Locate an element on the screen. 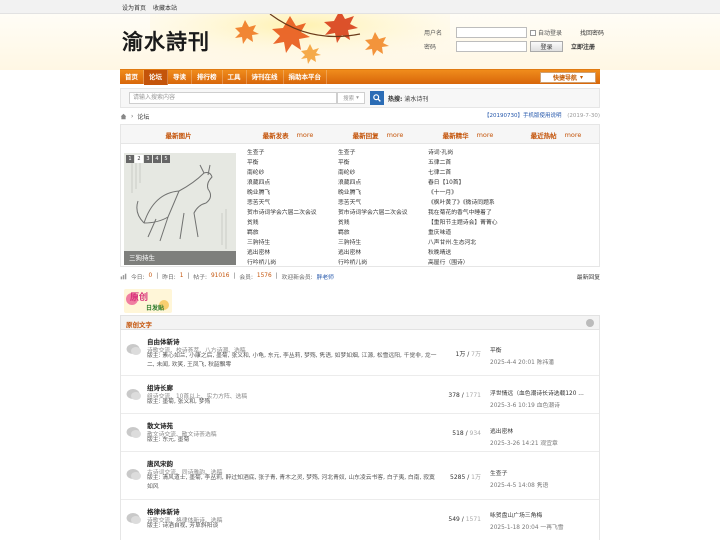 This screenshot has width=720, height=540. last-post: 生查子 2025-4-5 14:08 隽语 is located at coordinates (544, 478).